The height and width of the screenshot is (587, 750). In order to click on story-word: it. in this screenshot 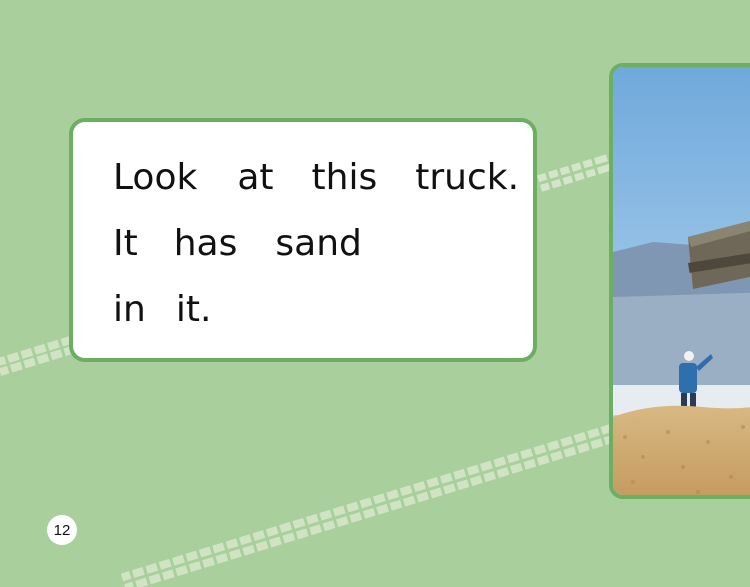, I will do `click(193, 309)`.